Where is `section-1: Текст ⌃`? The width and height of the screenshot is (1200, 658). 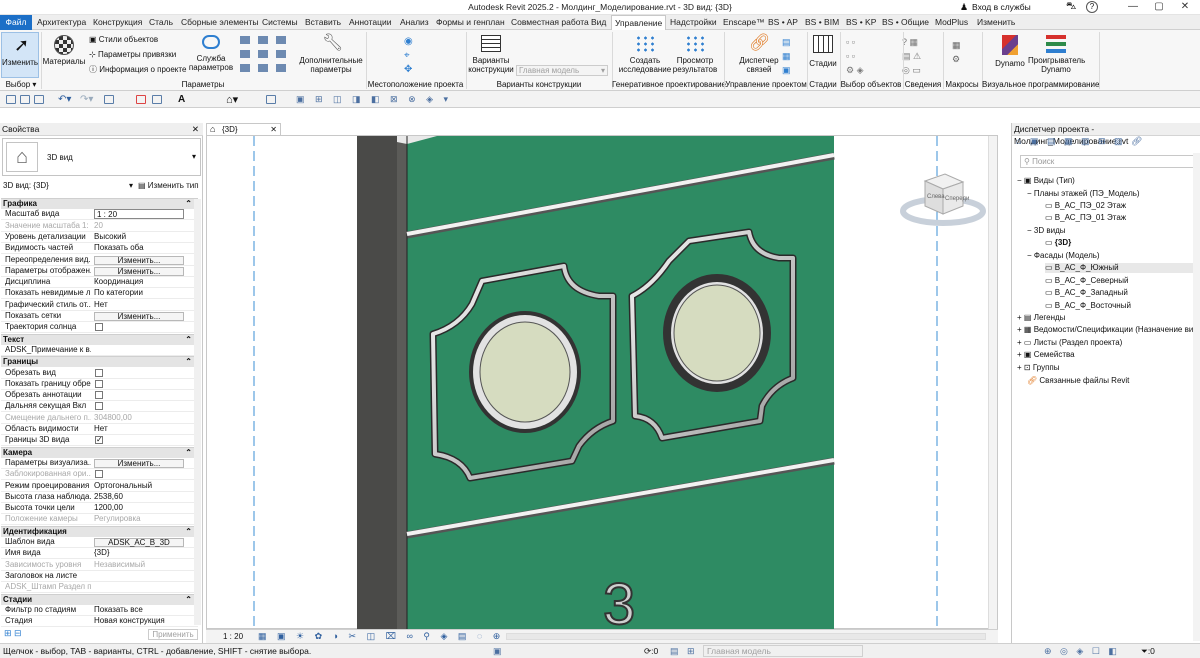 section-1: Текст ⌃ is located at coordinates (99, 339).